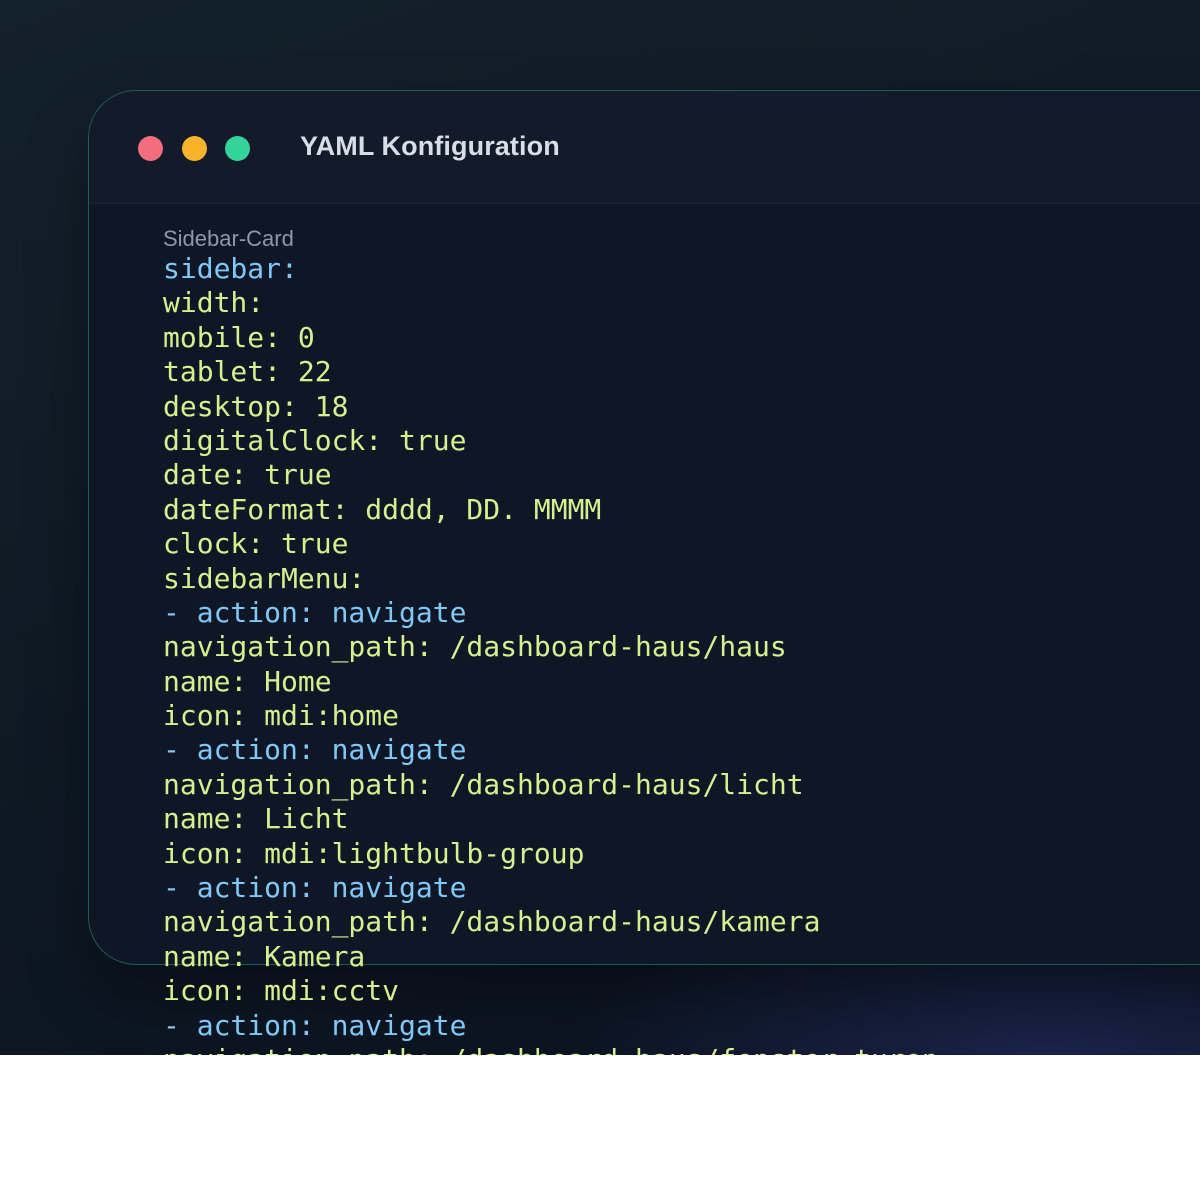 The image size is (1200, 1200). What do you see at coordinates (256, 819) in the screenshot?
I see `code-line: name: Licht` at bounding box center [256, 819].